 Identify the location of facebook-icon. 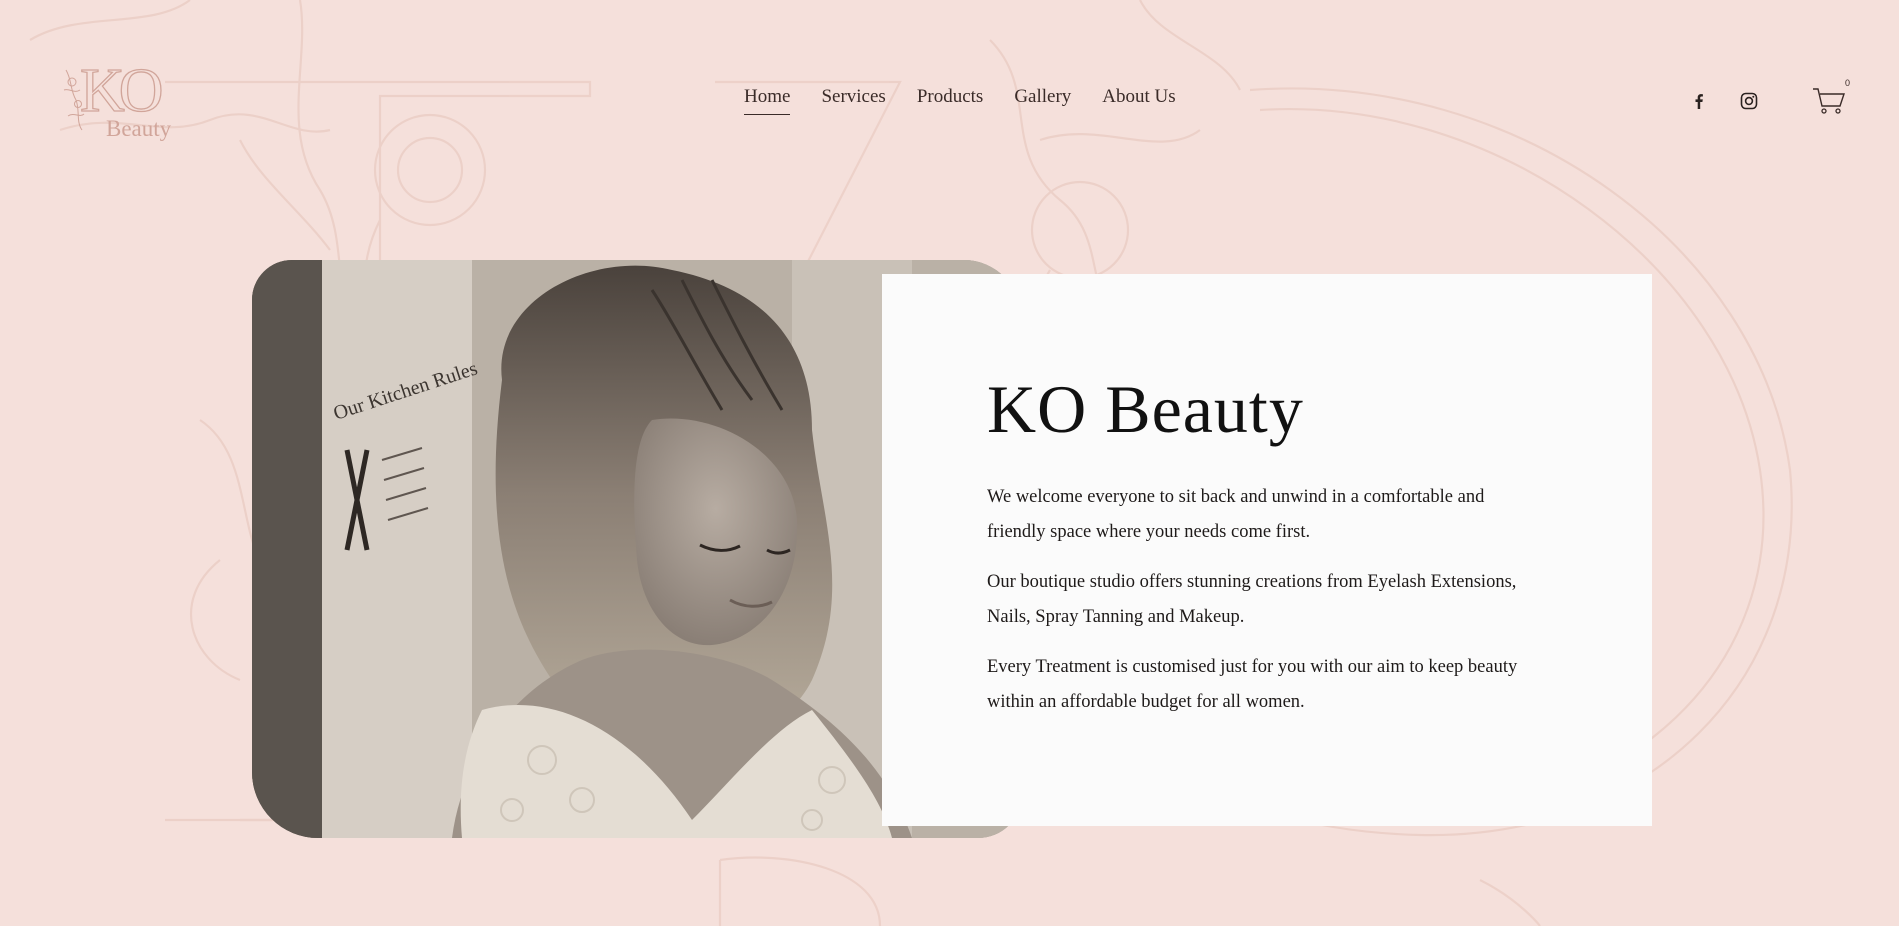
(1699, 101).